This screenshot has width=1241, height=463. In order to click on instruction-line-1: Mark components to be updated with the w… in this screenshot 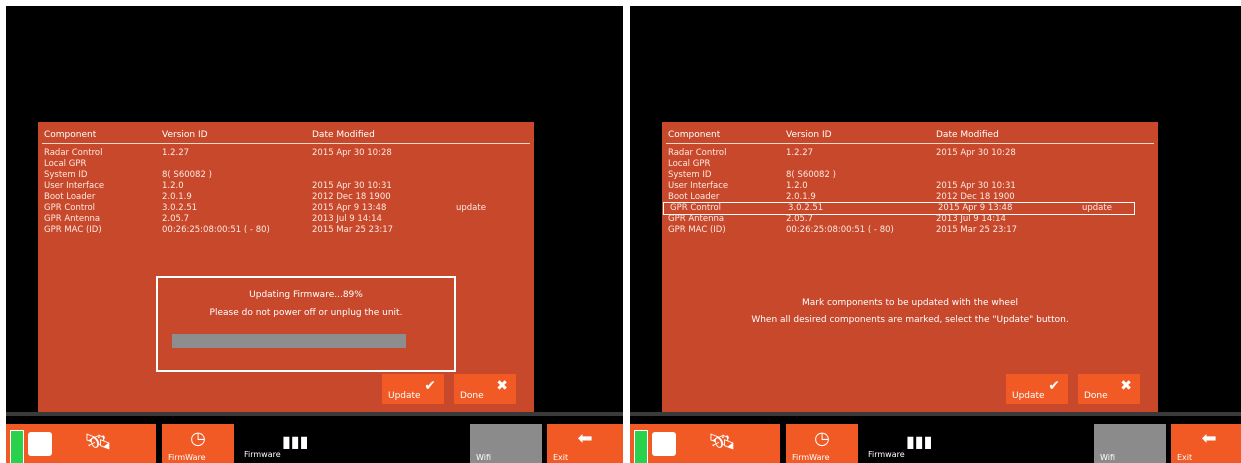, I will do `click(910, 303)`.